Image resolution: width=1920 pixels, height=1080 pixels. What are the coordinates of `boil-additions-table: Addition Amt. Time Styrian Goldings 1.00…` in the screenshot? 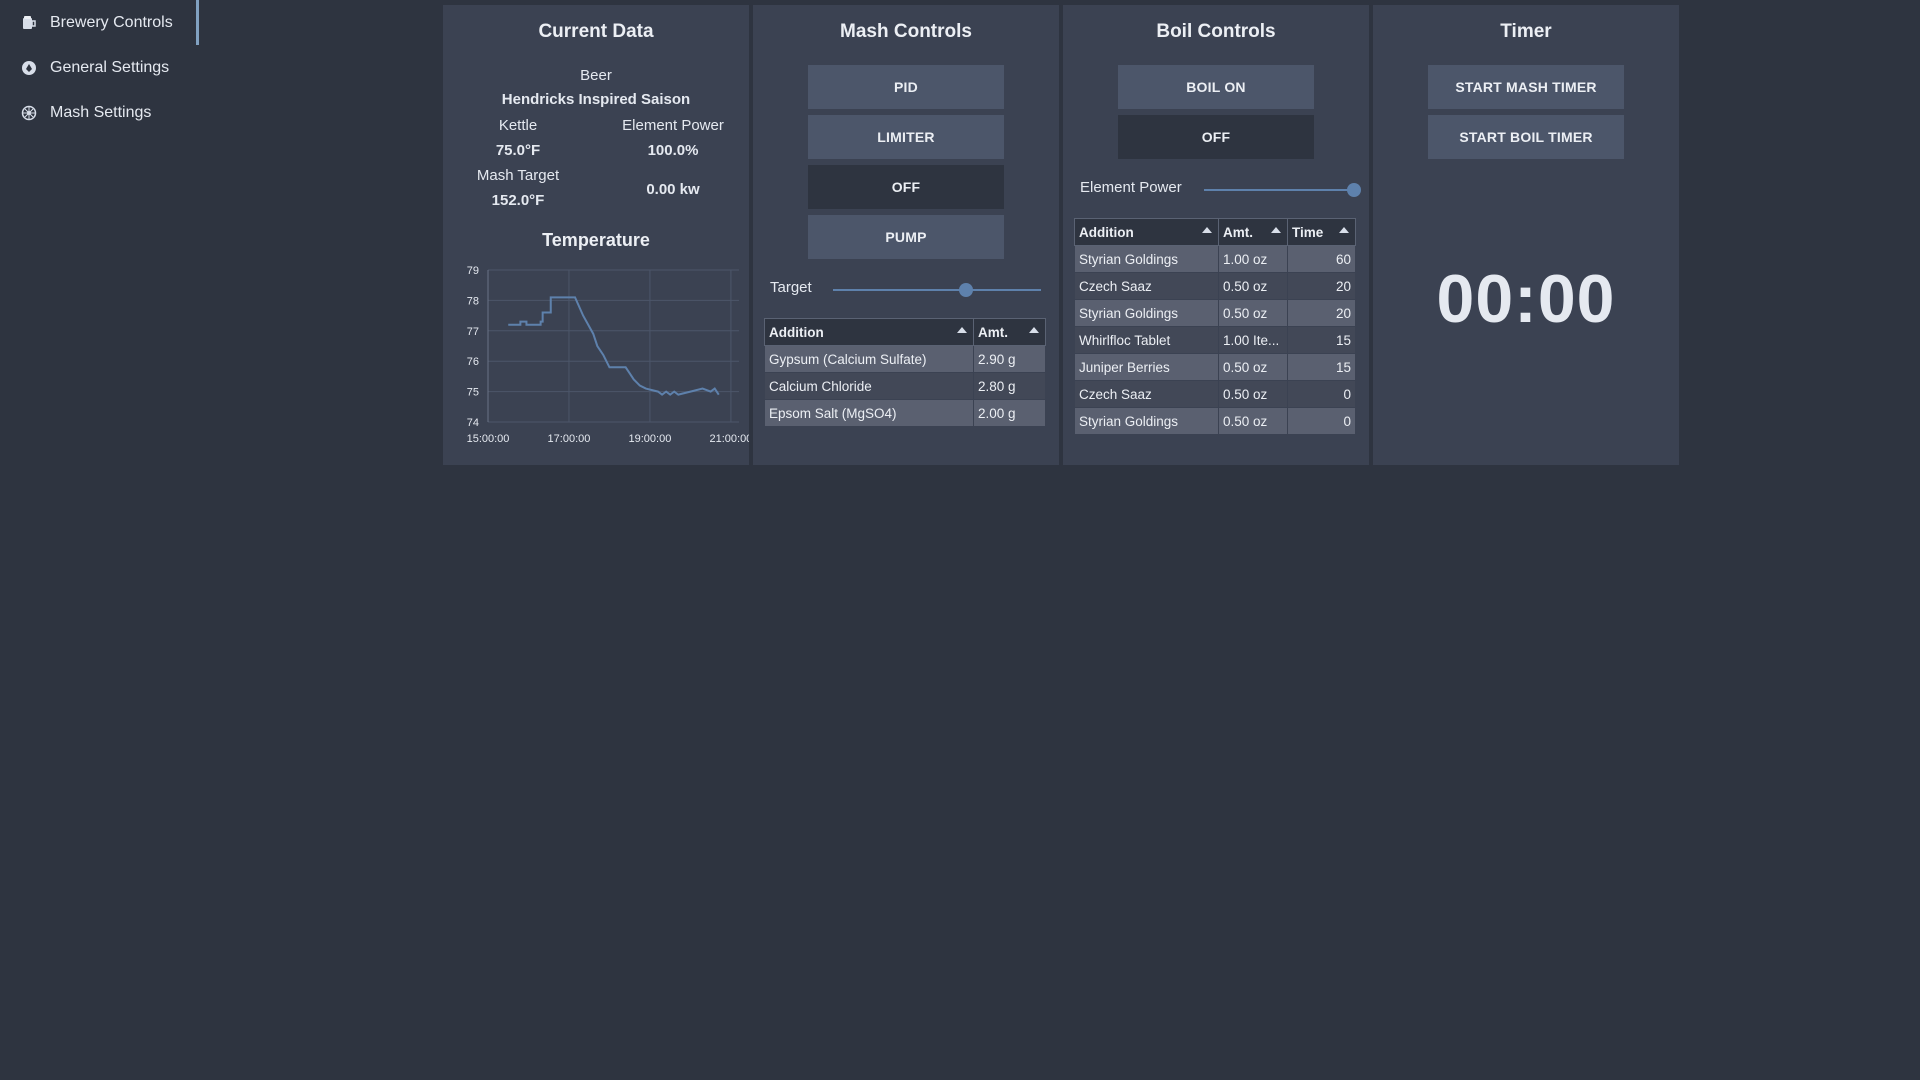 It's located at (1215, 326).